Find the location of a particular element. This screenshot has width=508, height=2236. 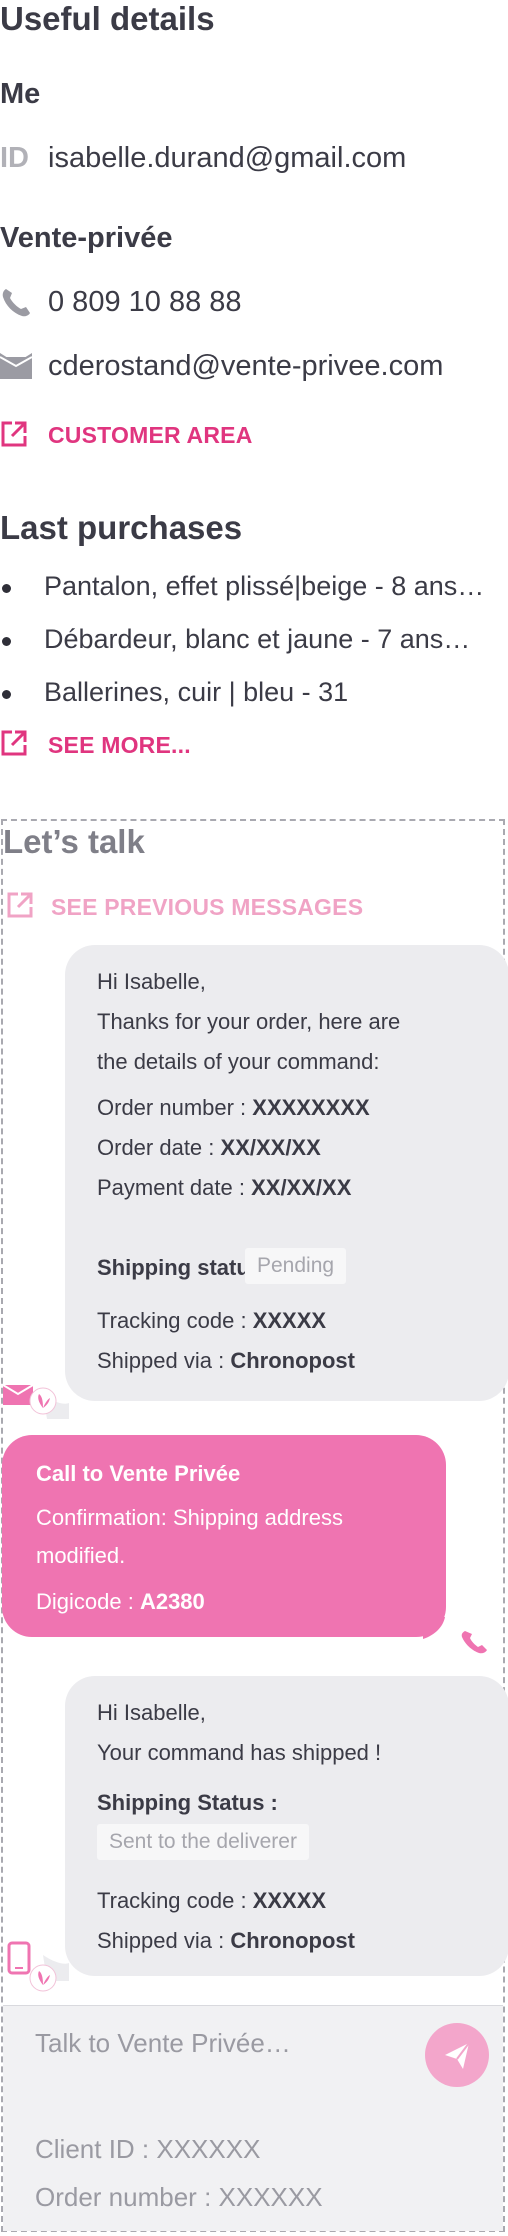

purchase-item: Ballerines, cuir | bleu - 31 is located at coordinates (196, 692).